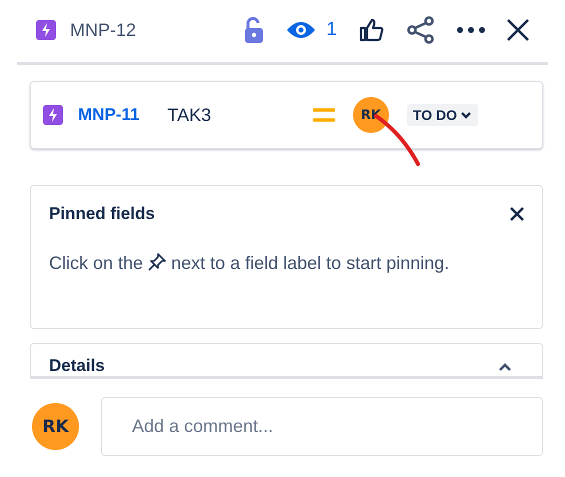 Image resolution: width=565 pixels, height=477 pixels. What do you see at coordinates (421, 30) in the screenshot?
I see `share-icon` at bounding box center [421, 30].